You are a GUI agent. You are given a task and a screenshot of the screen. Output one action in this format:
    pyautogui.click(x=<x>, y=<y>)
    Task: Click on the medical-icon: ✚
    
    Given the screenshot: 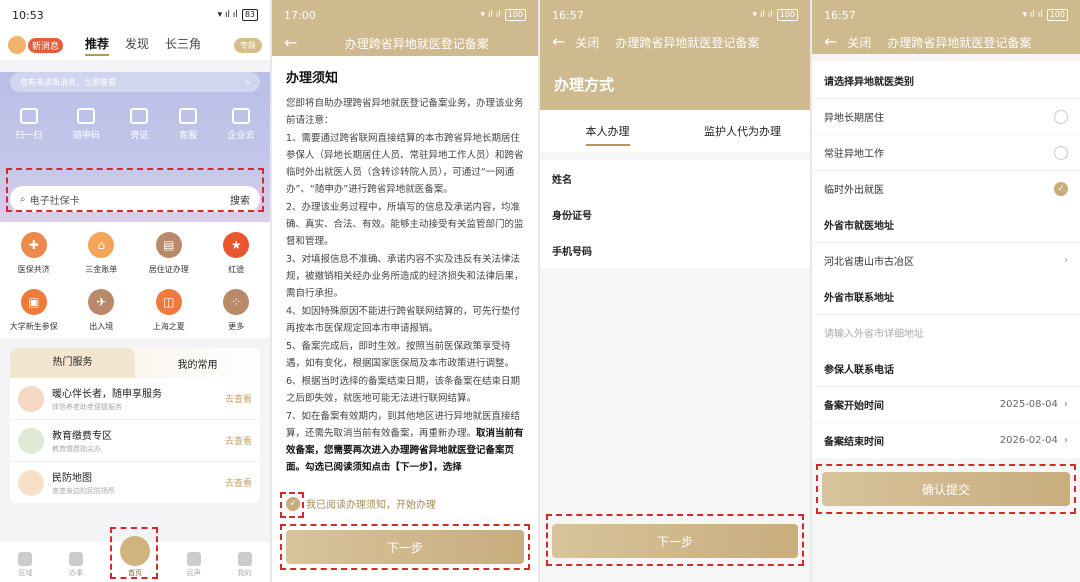 What is the action you would take?
    pyautogui.click(x=33, y=245)
    